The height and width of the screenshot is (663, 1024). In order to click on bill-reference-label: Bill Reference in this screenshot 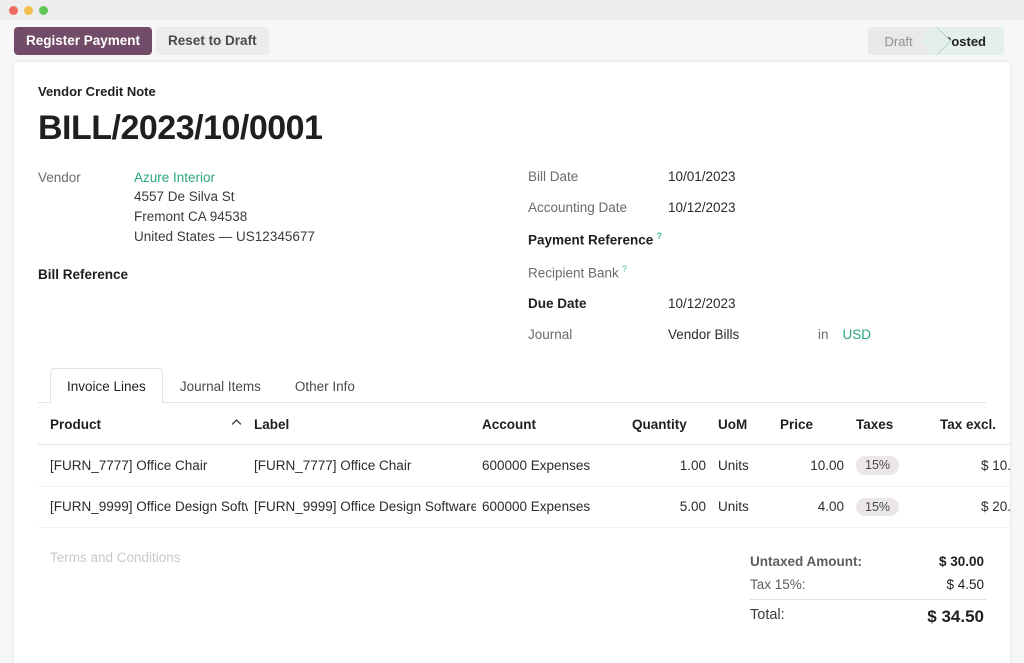, I will do `click(83, 274)`.